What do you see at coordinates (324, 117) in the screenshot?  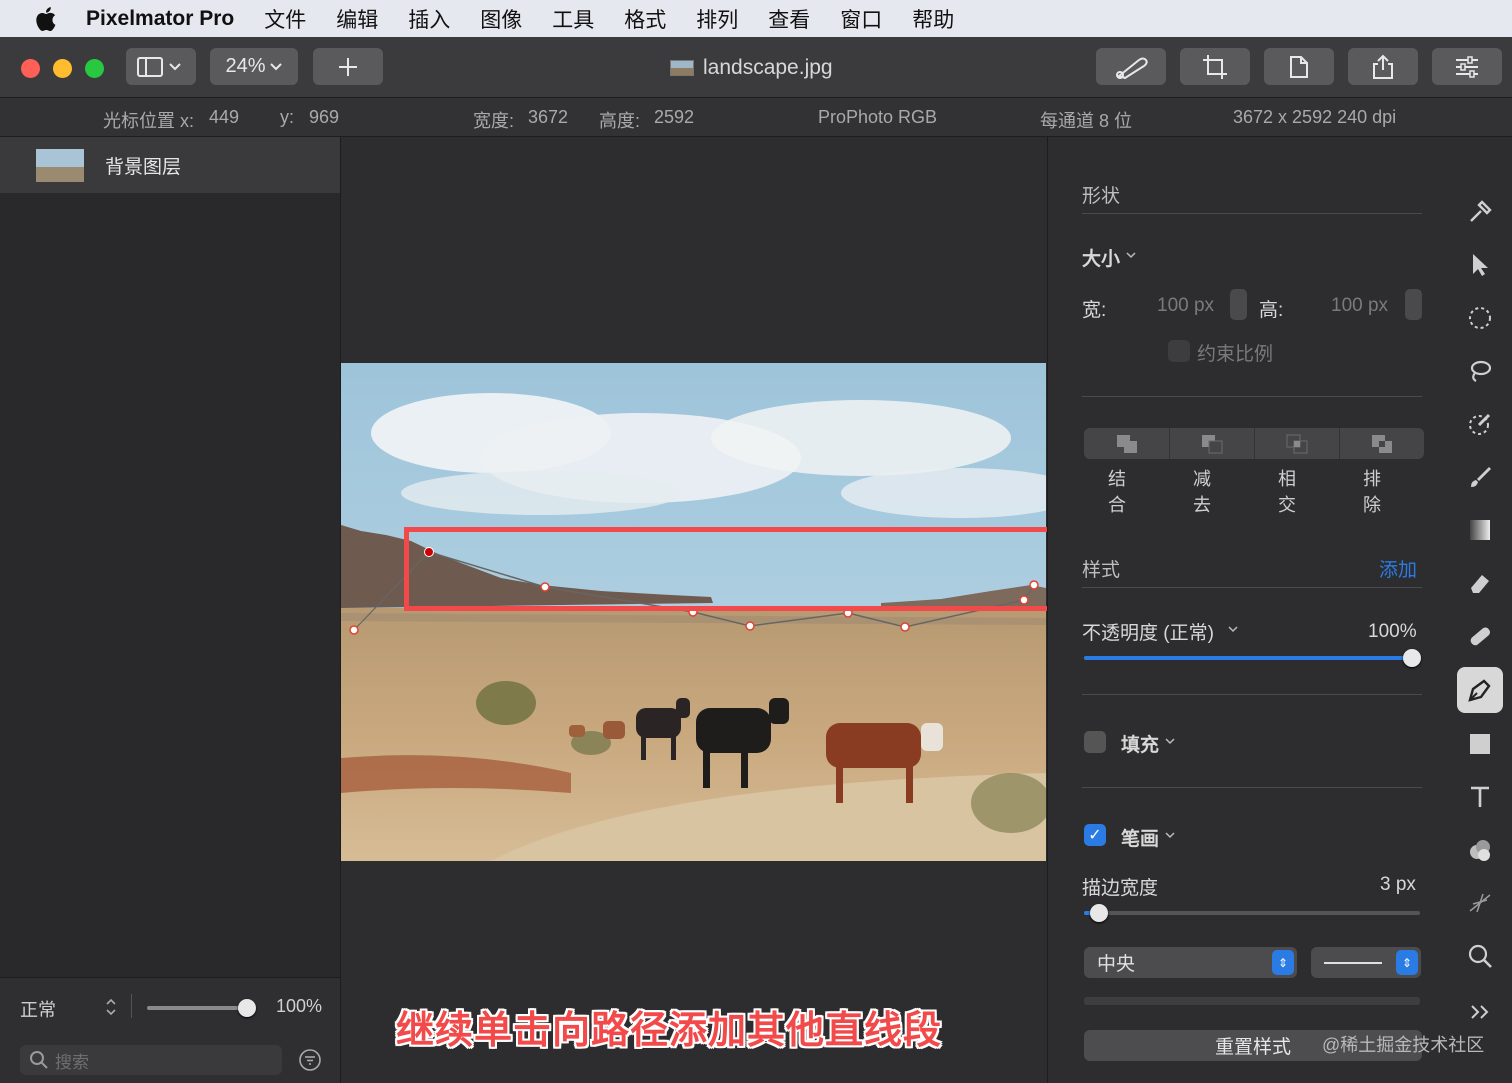 I see `cursor-y-value: 969` at bounding box center [324, 117].